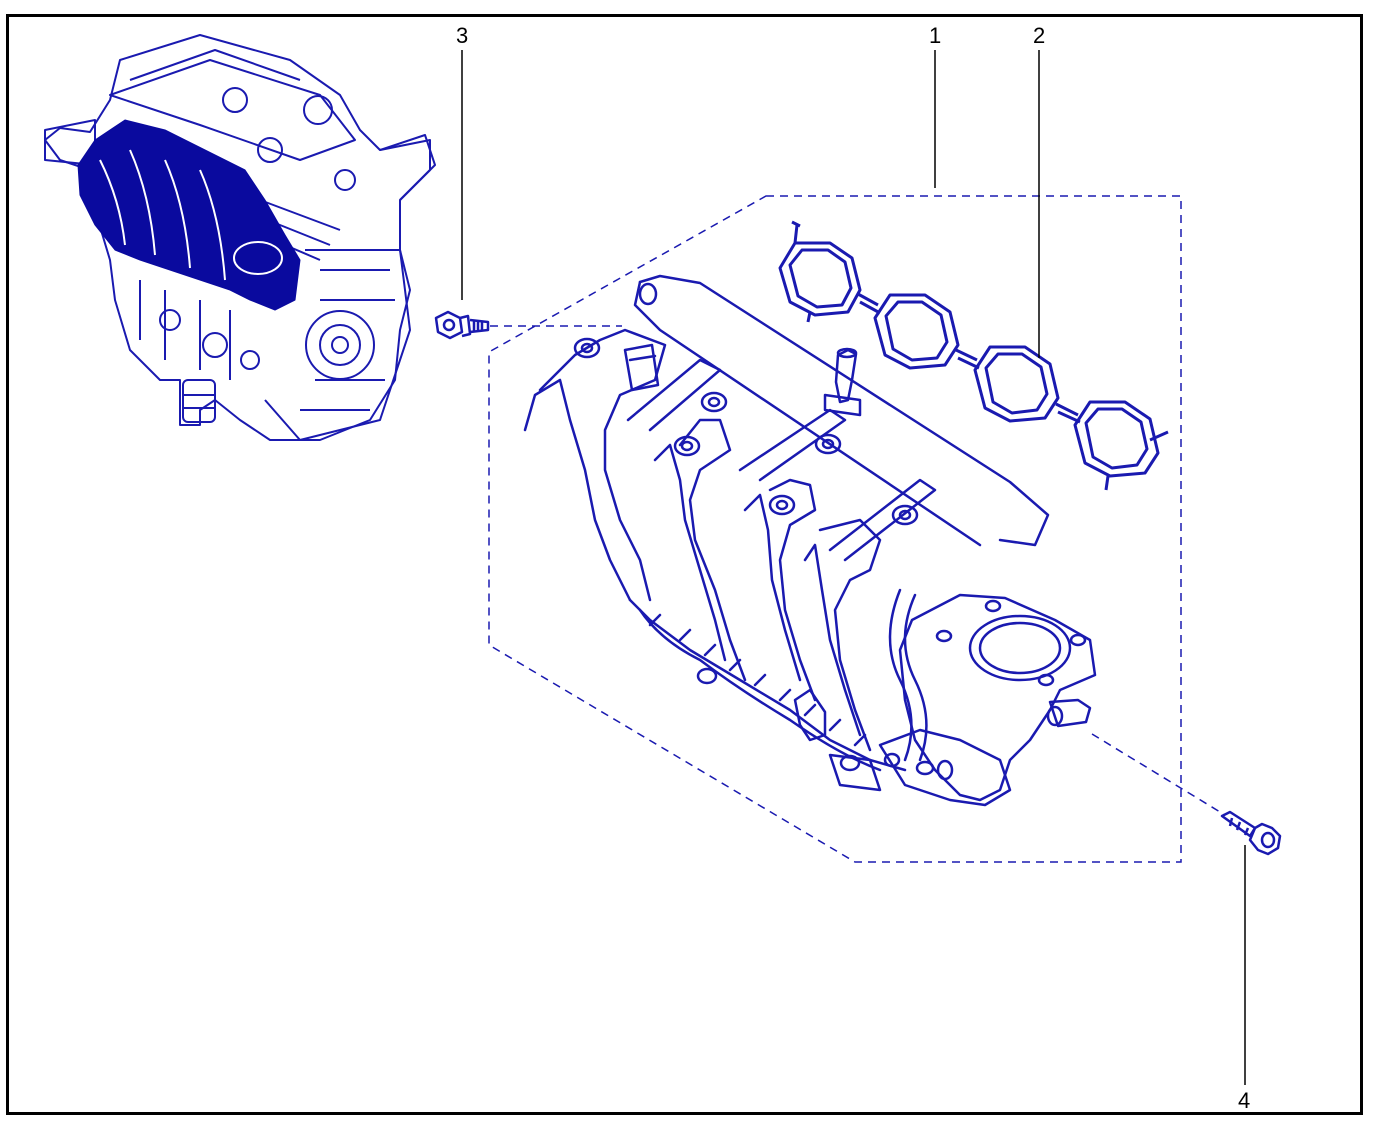 This screenshot has height=1124, width=1392. Describe the element at coordinates (935, 35) in the screenshot. I see `callout-number-1: 1` at that location.